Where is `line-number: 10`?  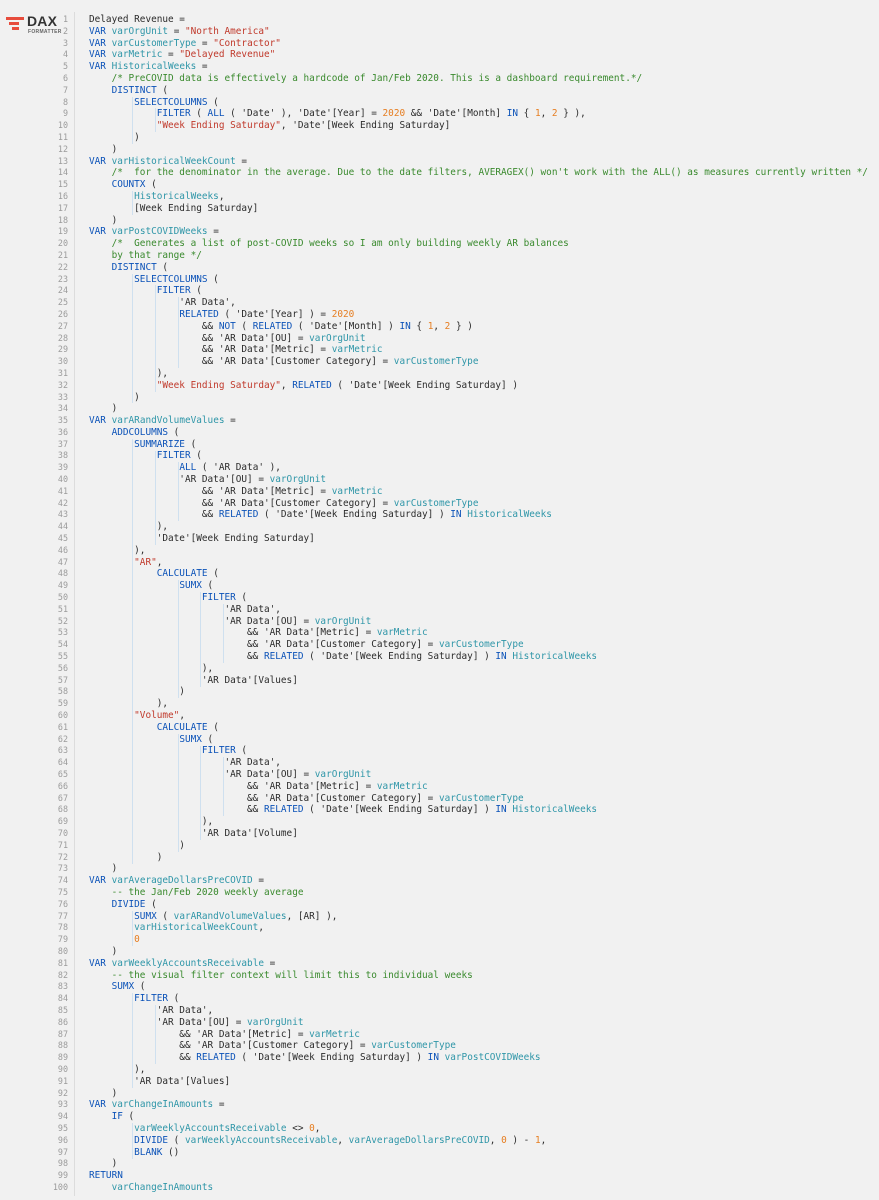
line-number: 10 is located at coordinates (62, 125).